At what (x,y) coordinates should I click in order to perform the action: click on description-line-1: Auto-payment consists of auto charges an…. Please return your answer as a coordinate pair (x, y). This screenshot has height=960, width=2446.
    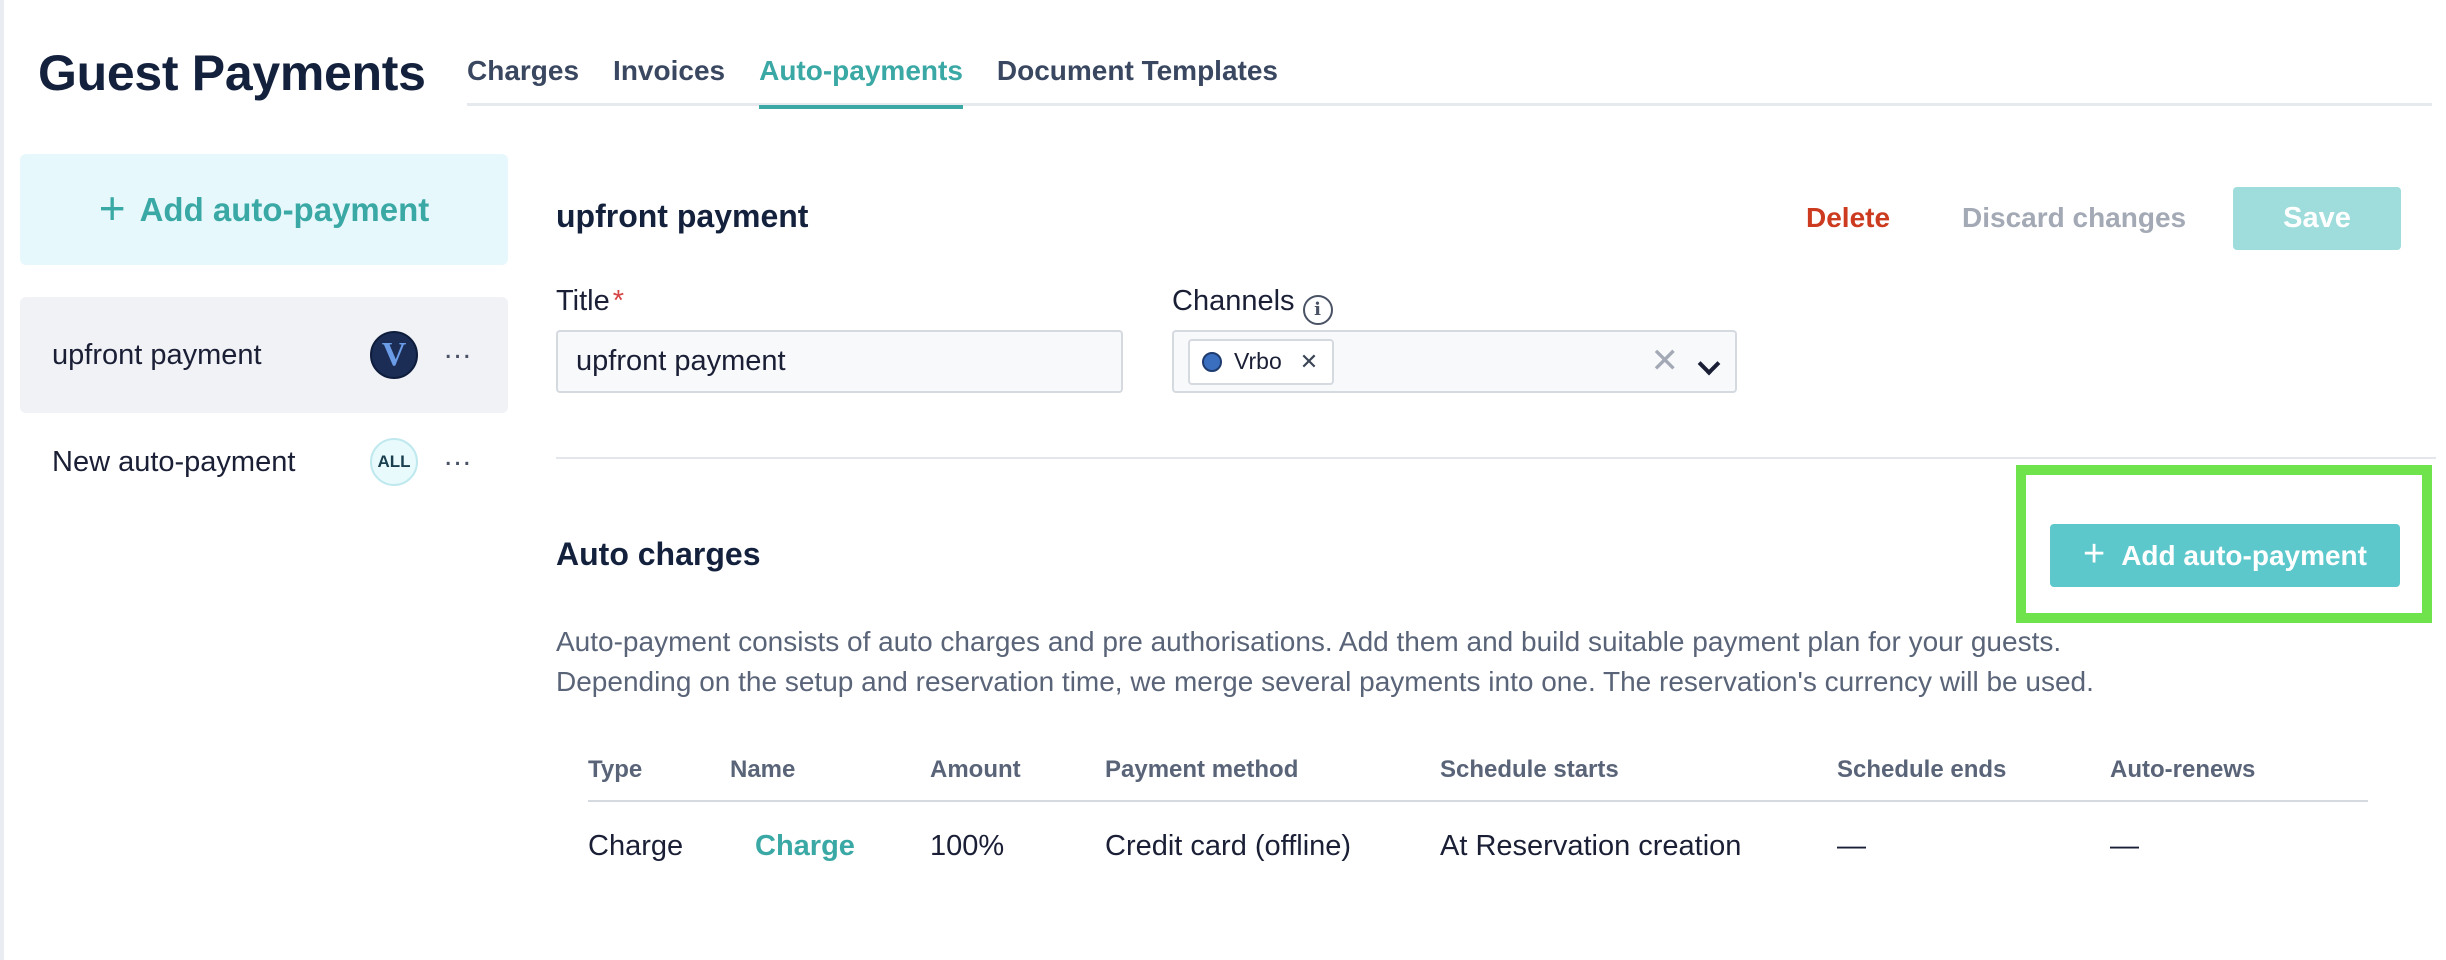
    Looking at the image, I should click on (1309, 641).